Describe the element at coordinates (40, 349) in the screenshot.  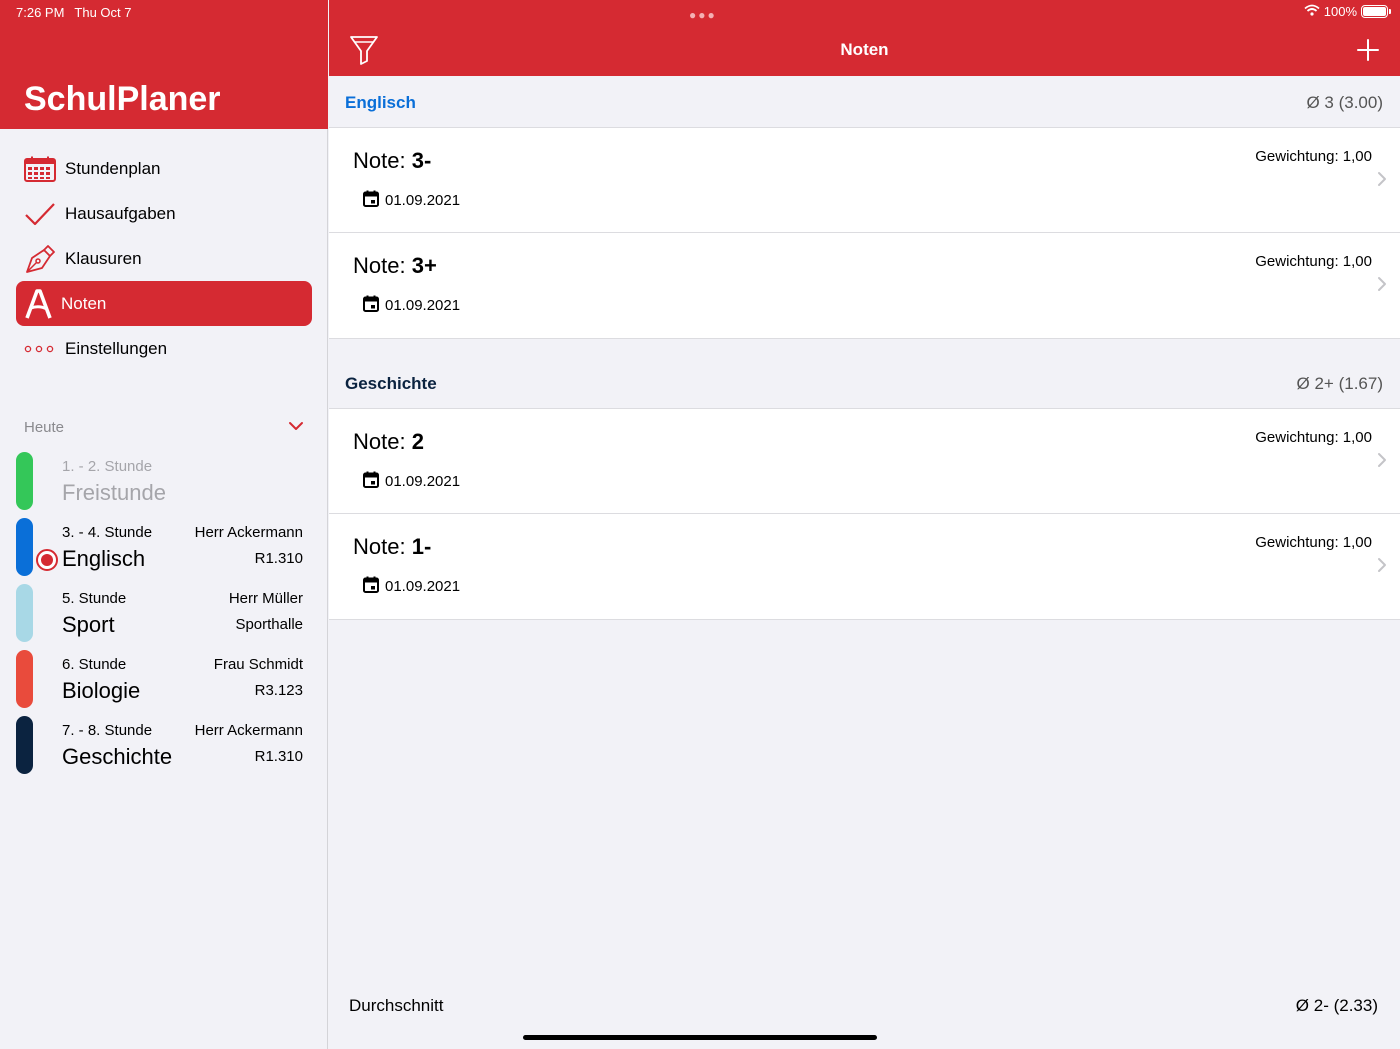
I see `more-dots-icon` at that location.